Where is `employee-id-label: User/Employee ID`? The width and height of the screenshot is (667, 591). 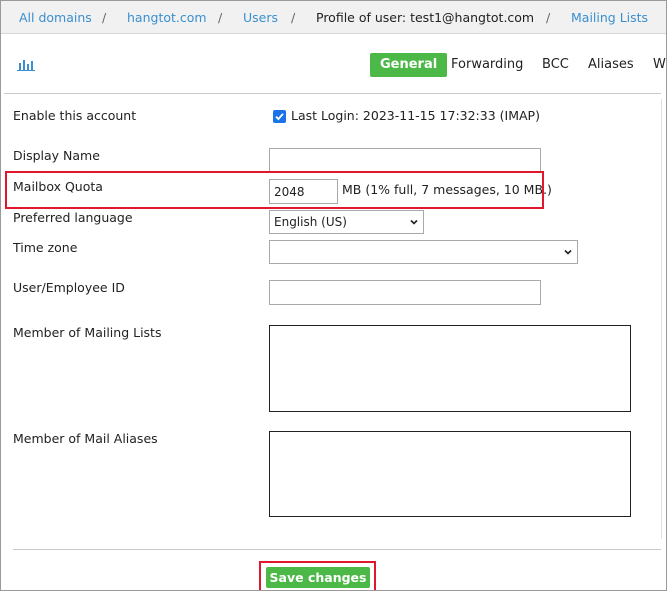
employee-id-label: User/Employee ID is located at coordinates (69, 287).